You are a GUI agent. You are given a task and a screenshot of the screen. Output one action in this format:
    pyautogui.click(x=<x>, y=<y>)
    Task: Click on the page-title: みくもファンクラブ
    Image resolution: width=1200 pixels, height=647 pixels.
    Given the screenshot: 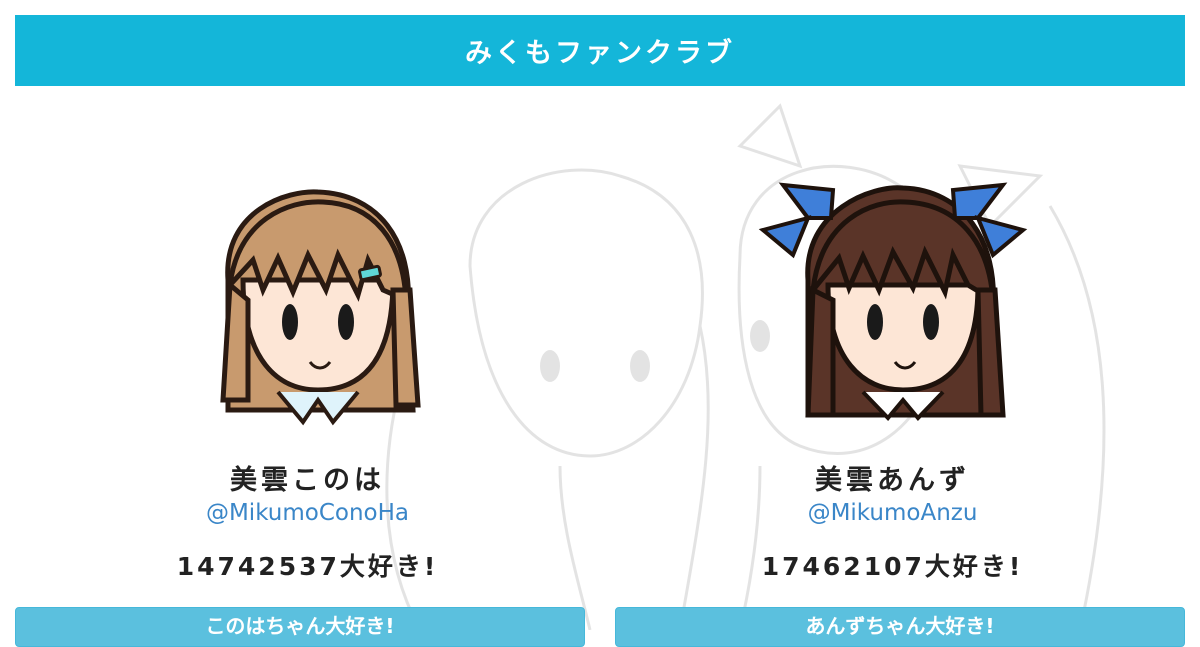 What is the action you would take?
    pyautogui.click(x=600, y=53)
    